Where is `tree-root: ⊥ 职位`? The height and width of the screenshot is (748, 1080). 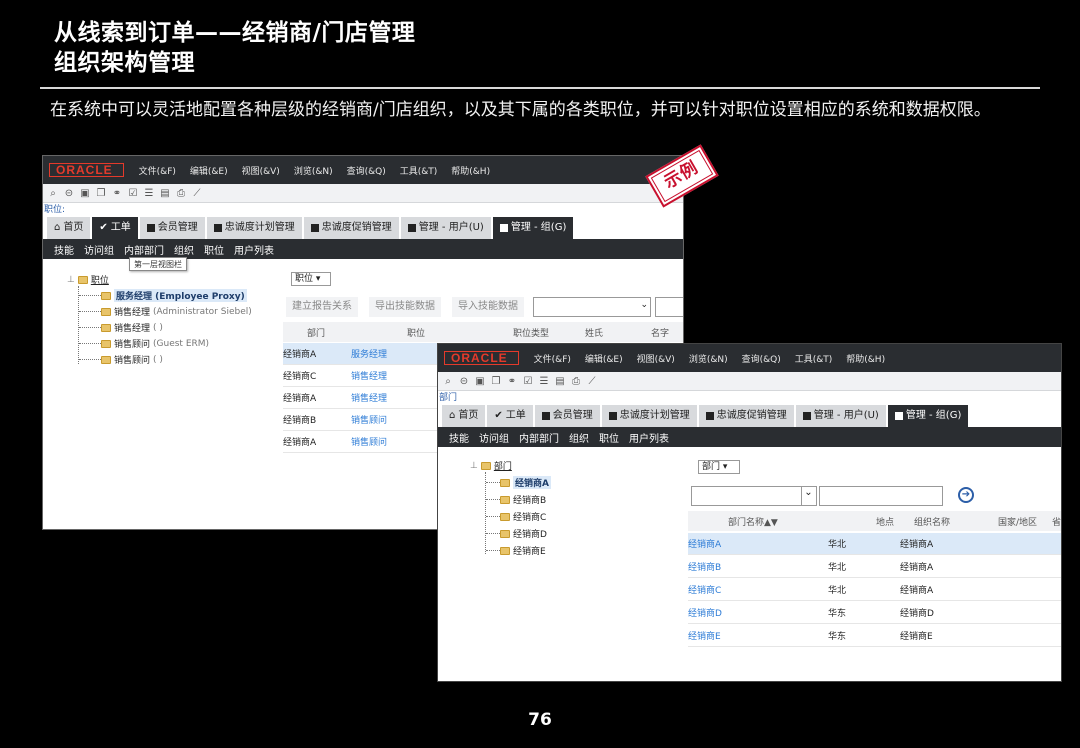 tree-root: ⊥ 职位 is located at coordinates (88, 279).